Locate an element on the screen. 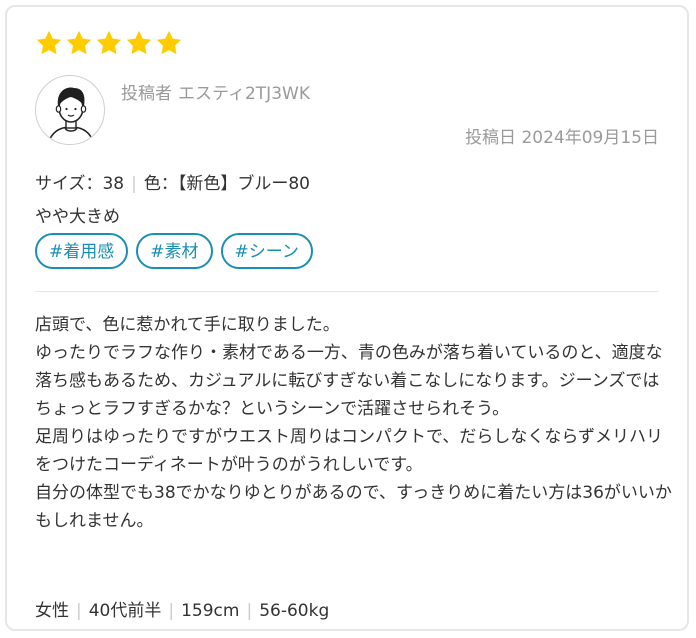 The height and width of the screenshot is (638, 696). tag-list: #着用感 #素材 #シーン is located at coordinates (174, 251).